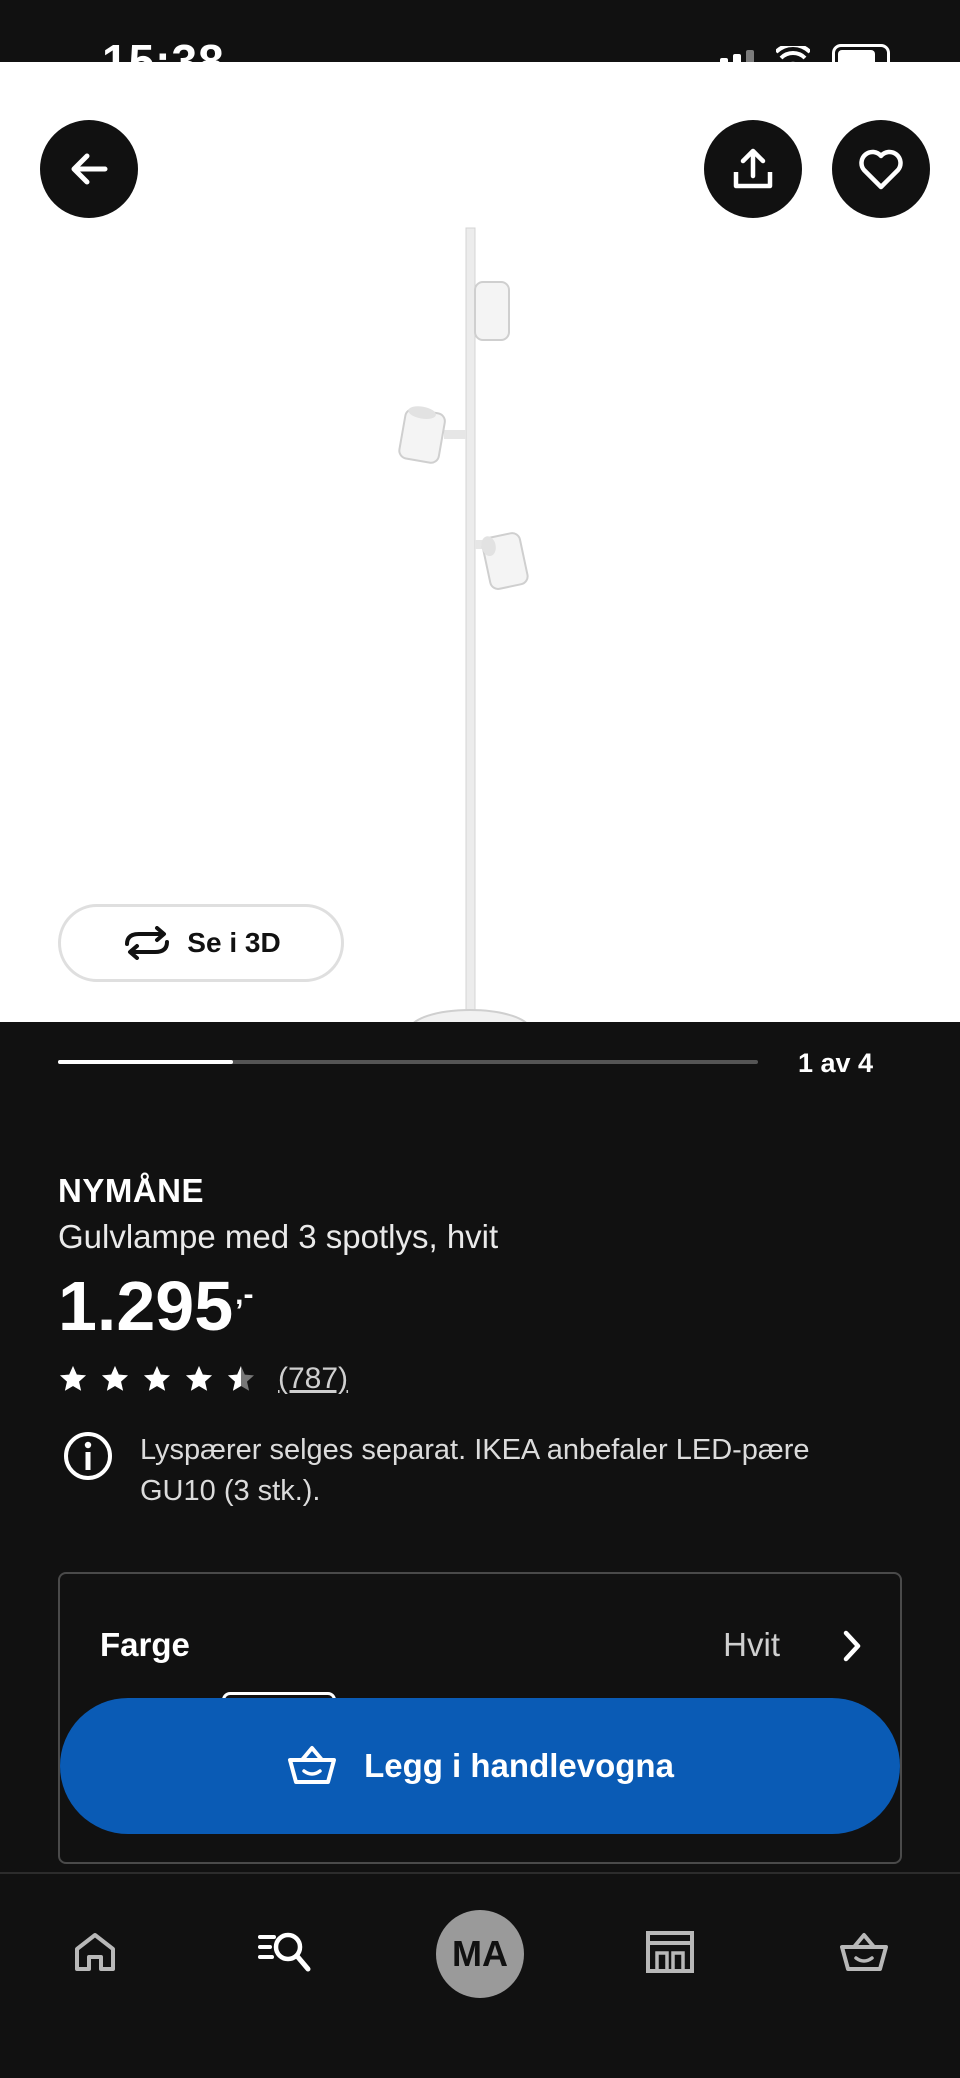 Image resolution: width=960 pixels, height=2078 pixels. Describe the element at coordinates (861, 53) in the screenshot. I see `battery-icon` at that location.